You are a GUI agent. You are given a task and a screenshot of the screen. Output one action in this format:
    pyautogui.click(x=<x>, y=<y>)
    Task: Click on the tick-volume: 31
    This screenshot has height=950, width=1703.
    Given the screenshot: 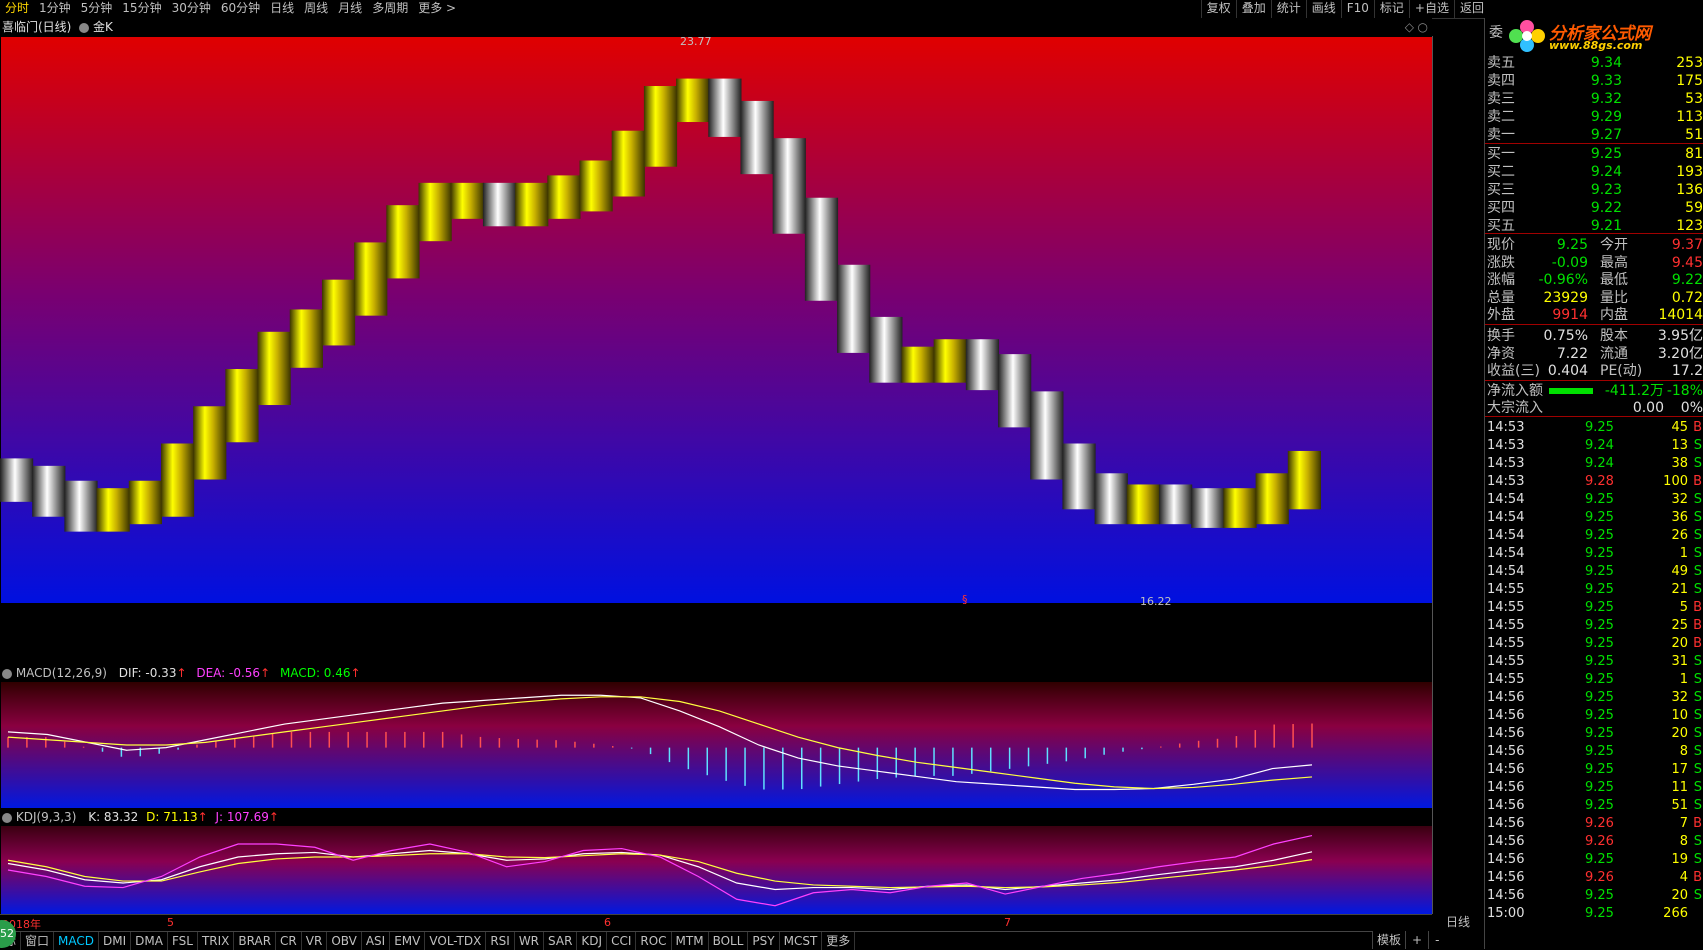 What is the action you would take?
    pyautogui.click(x=1679, y=661)
    